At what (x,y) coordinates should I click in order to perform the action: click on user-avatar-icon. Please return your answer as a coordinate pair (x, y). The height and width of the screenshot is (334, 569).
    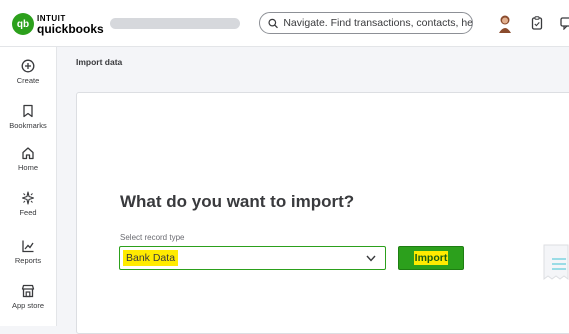
    Looking at the image, I should click on (505, 23).